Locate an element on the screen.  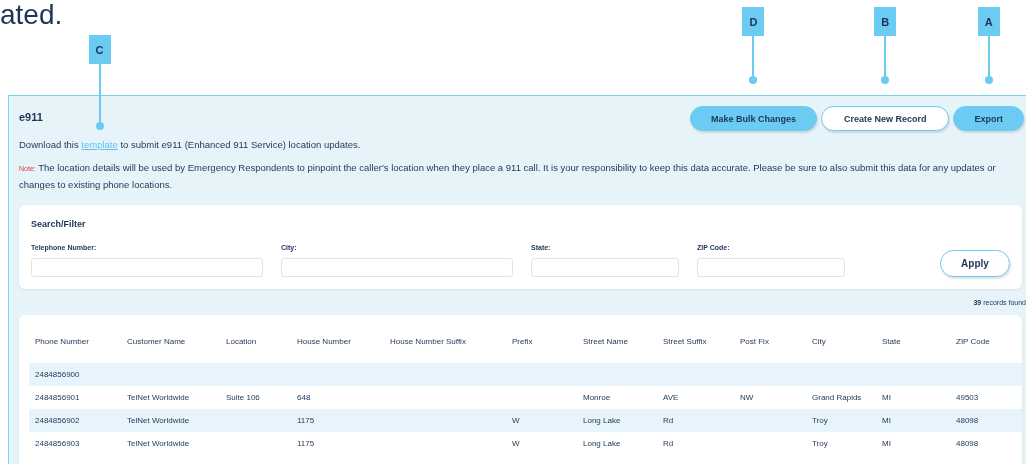
panel-title: e911 is located at coordinates (31, 117).